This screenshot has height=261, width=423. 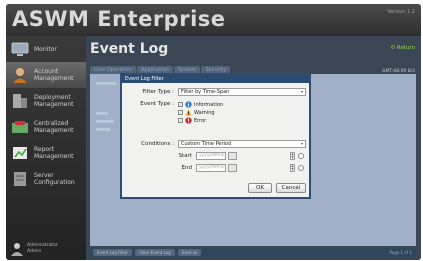 I want to click on end-calendar-icon, so click(x=232, y=168).